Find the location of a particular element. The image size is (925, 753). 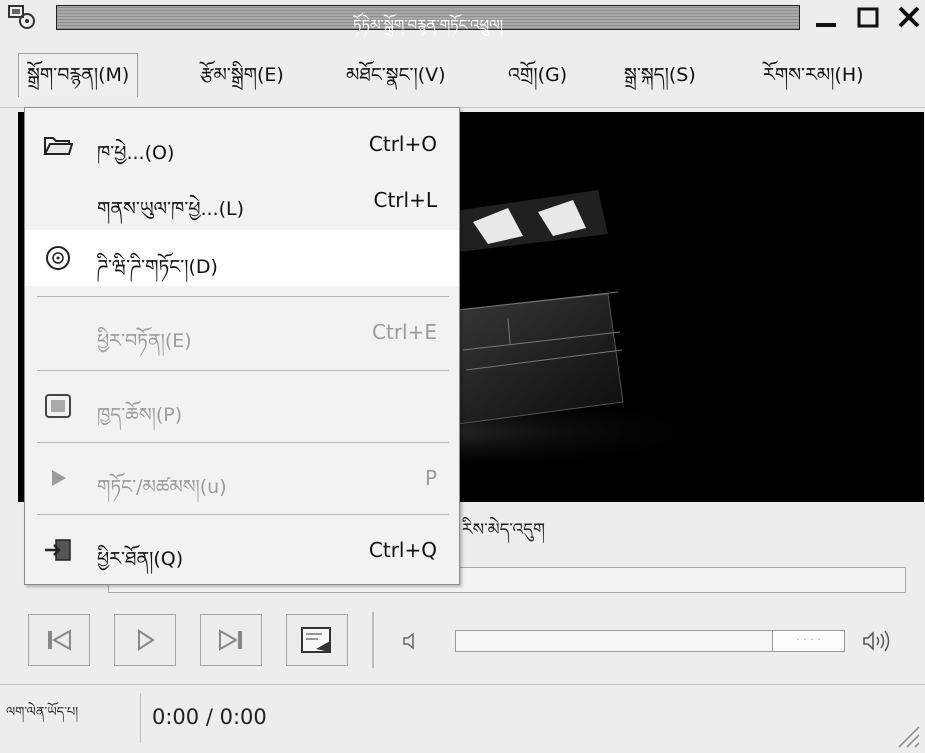

menu-help: རོགས་རམ།(H) is located at coordinates (813, 75).